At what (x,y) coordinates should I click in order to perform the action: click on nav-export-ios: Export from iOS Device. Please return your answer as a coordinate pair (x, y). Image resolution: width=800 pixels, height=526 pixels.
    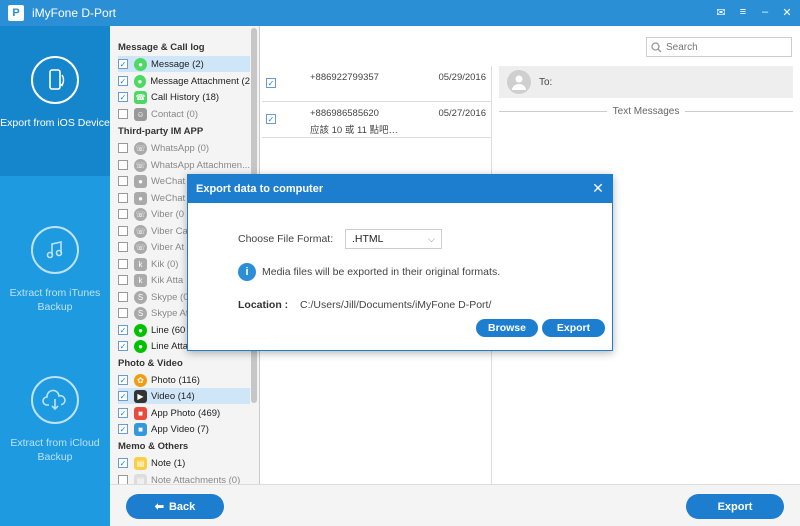
    Looking at the image, I should click on (55, 101).